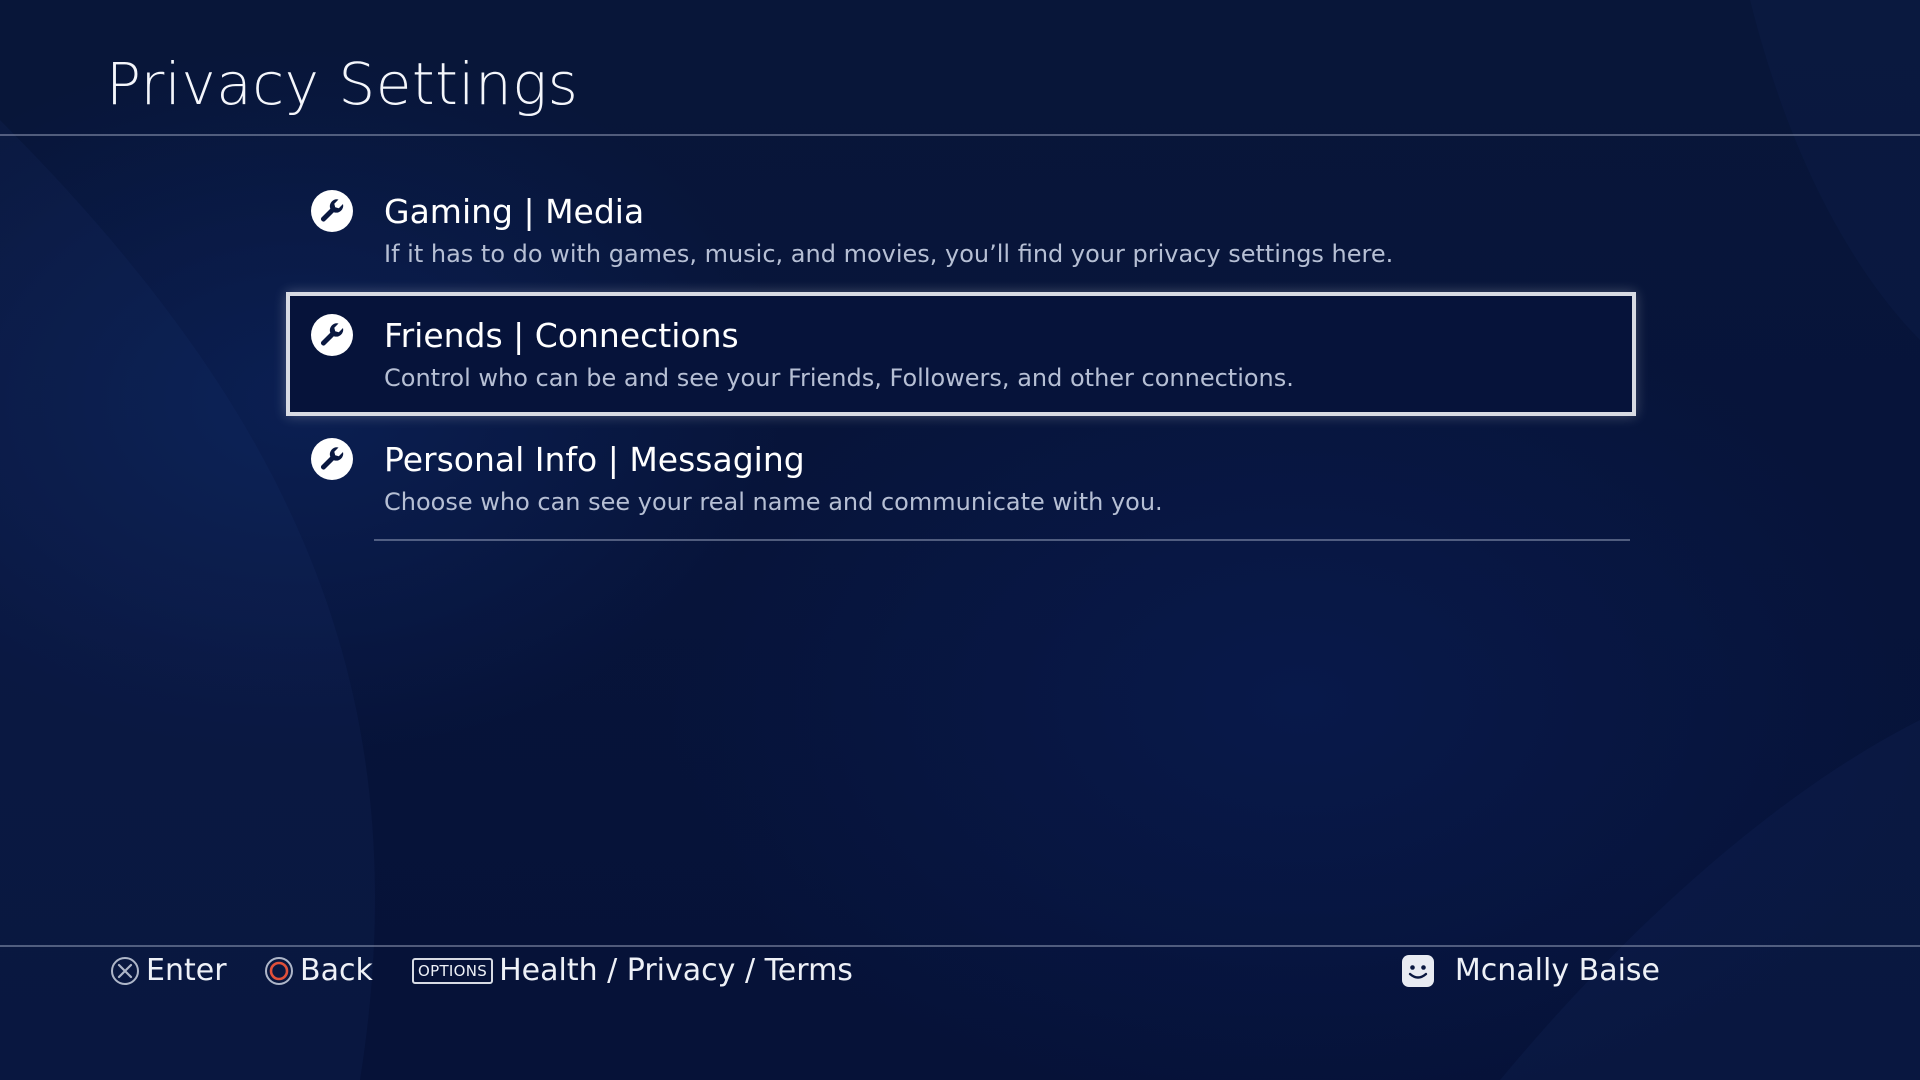 Image resolution: width=1920 pixels, height=1080 pixels. I want to click on options-hint: OPTIONS Health / Privacy / Terms, so click(632, 970).